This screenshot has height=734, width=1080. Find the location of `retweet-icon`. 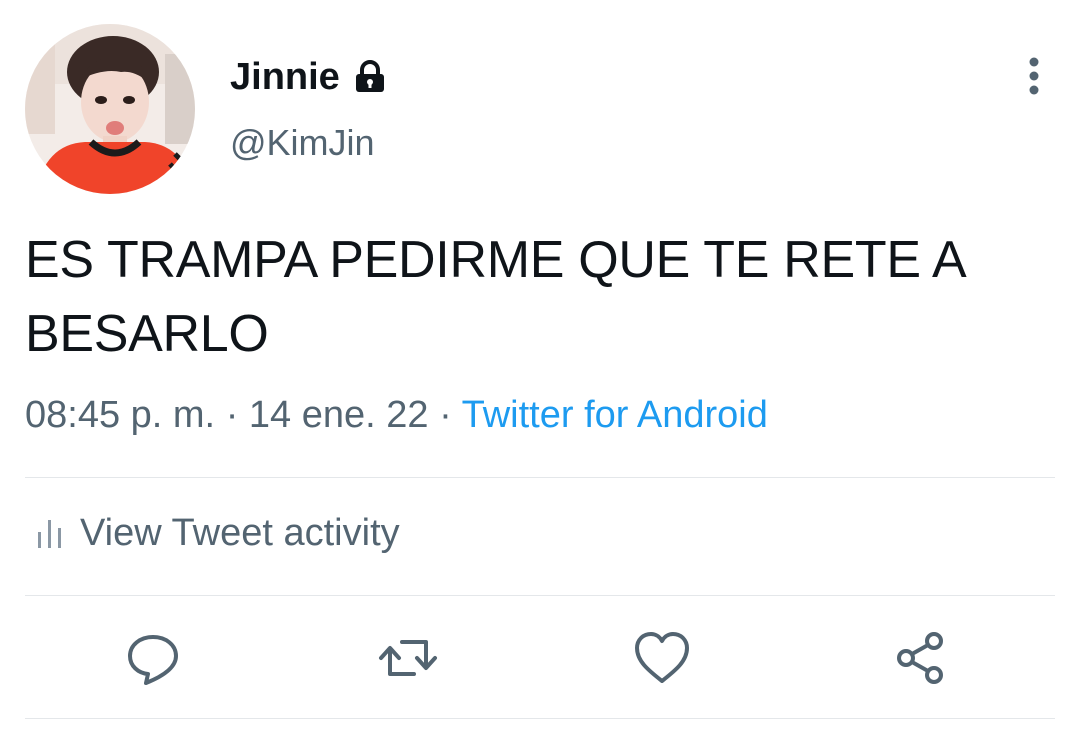

retweet-icon is located at coordinates (408, 658).